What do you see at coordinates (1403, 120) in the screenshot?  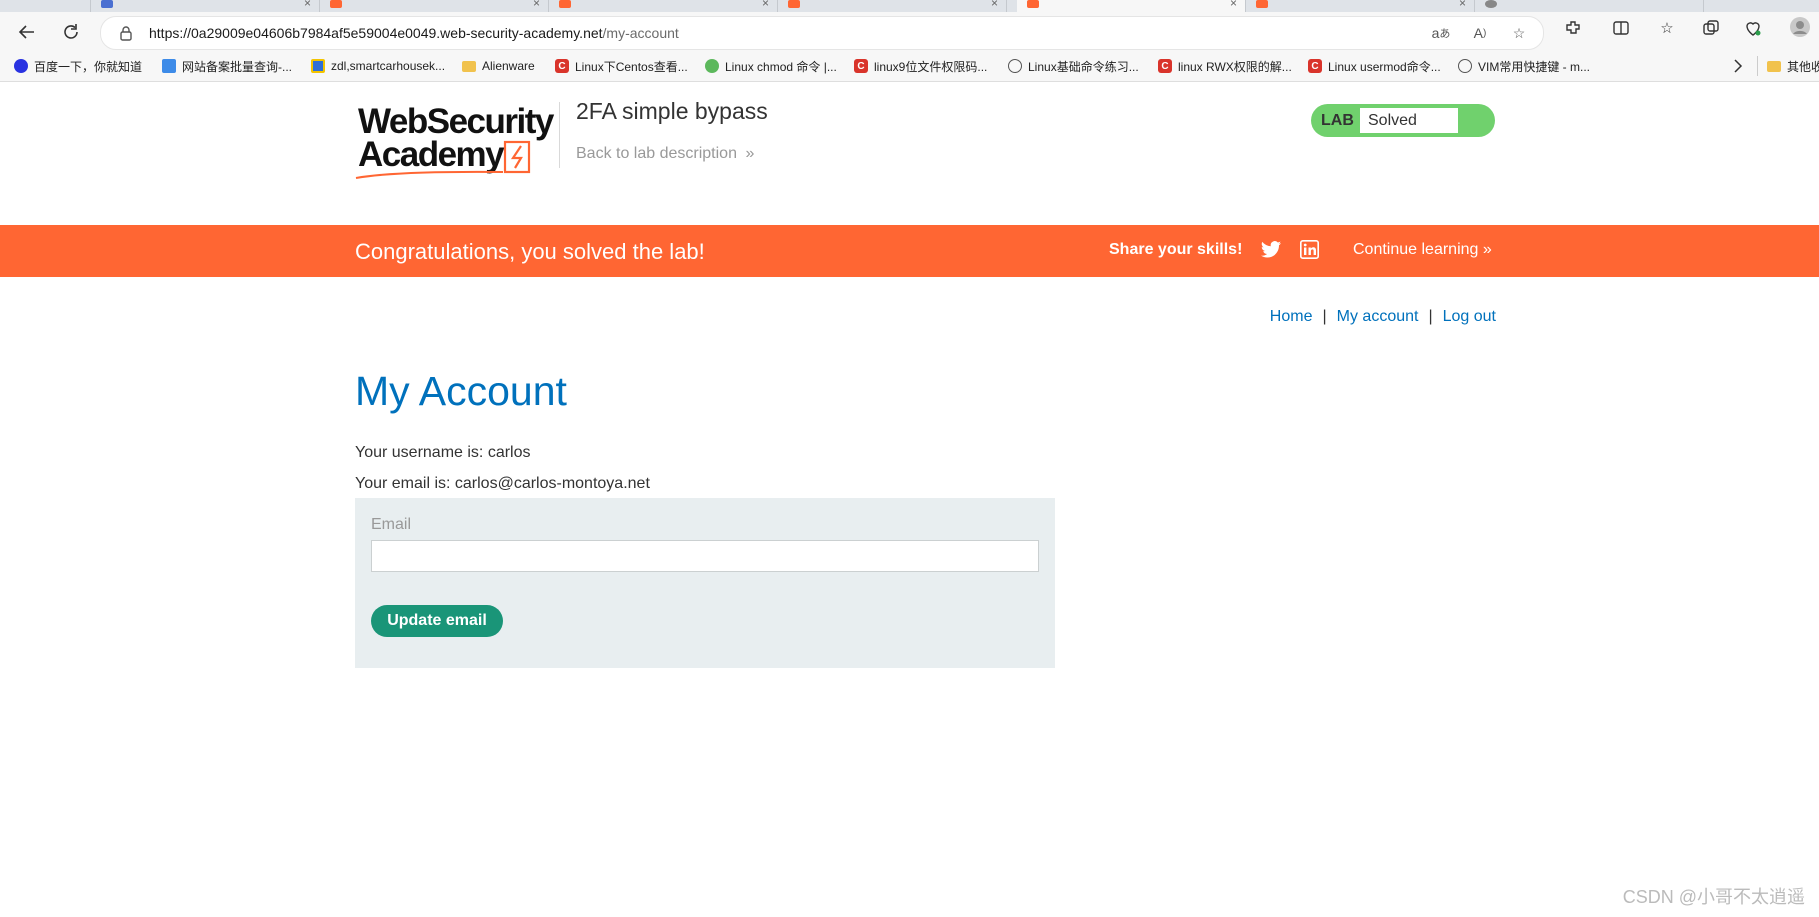 I see `lab-status-badge: LAB Solved` at bounding box center [1403, 120].